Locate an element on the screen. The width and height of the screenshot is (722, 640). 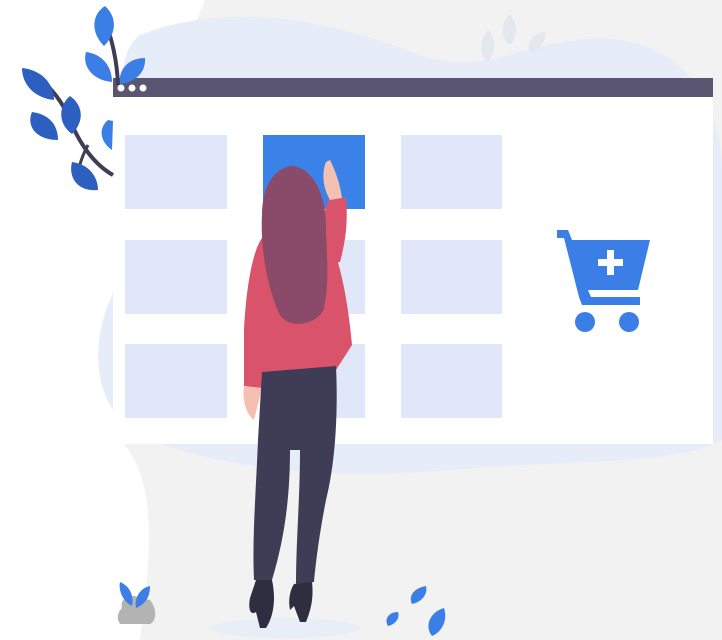
plus-icon is located at coordinates (610, 262).